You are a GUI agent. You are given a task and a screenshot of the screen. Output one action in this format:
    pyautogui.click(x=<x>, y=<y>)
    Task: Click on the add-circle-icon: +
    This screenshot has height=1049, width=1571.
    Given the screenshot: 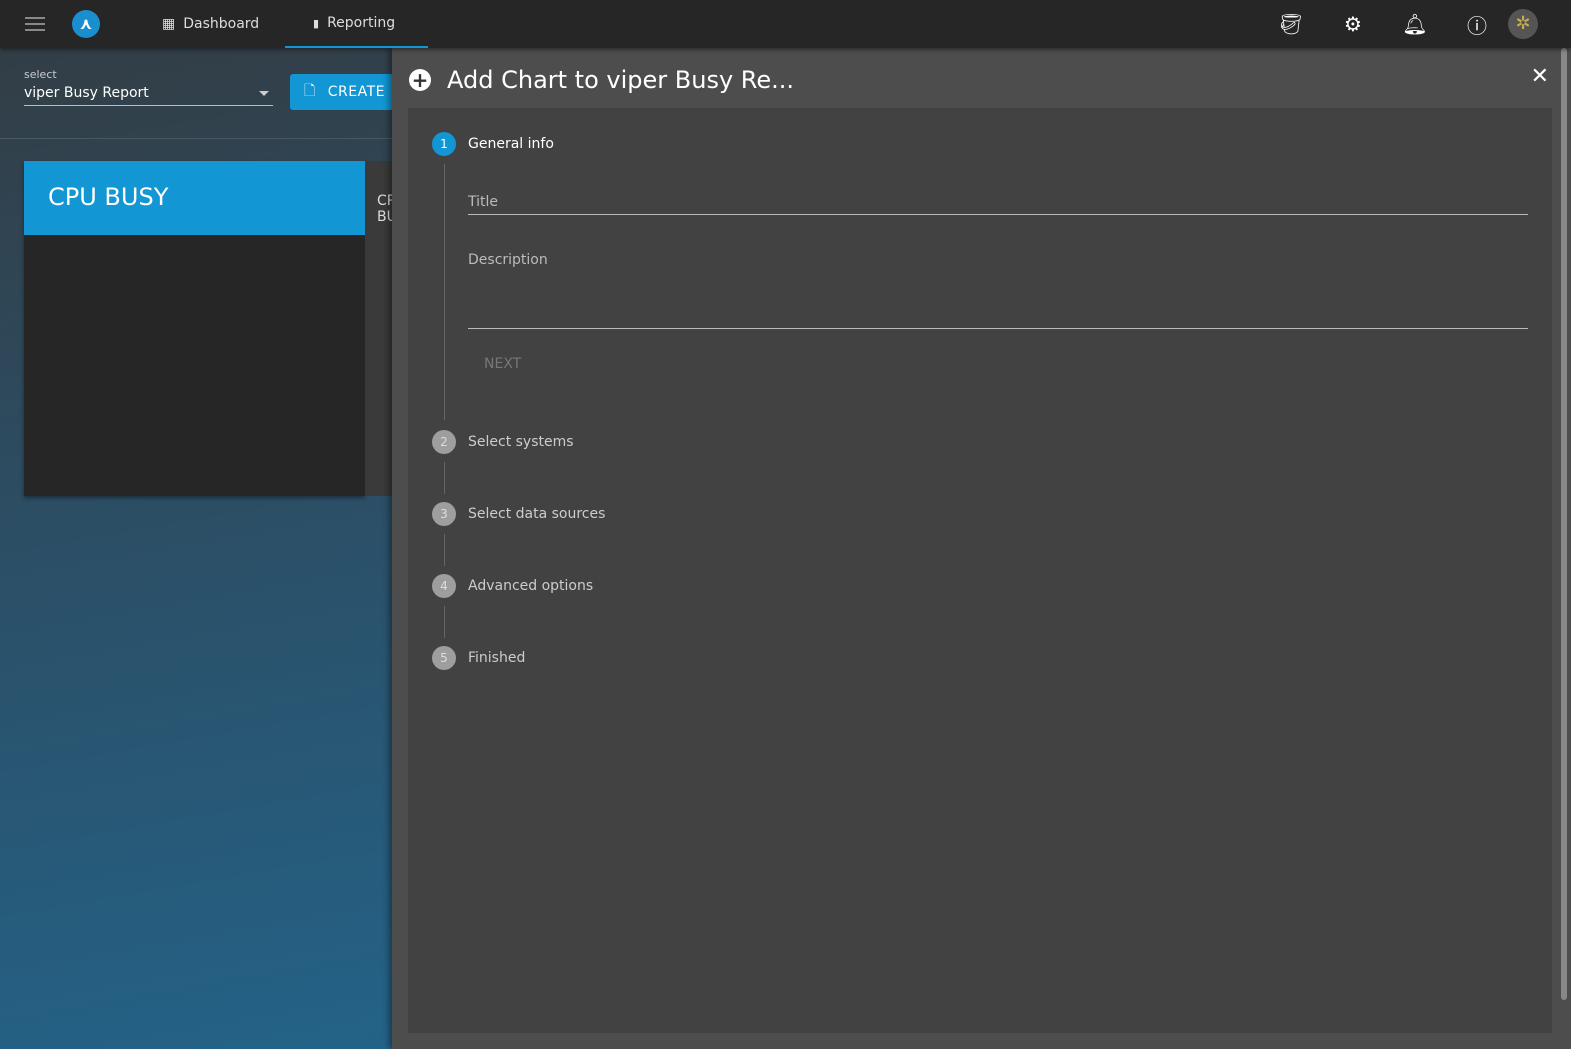 What is the action you would take?
    pyautogui.click(x=420, y=80)
    